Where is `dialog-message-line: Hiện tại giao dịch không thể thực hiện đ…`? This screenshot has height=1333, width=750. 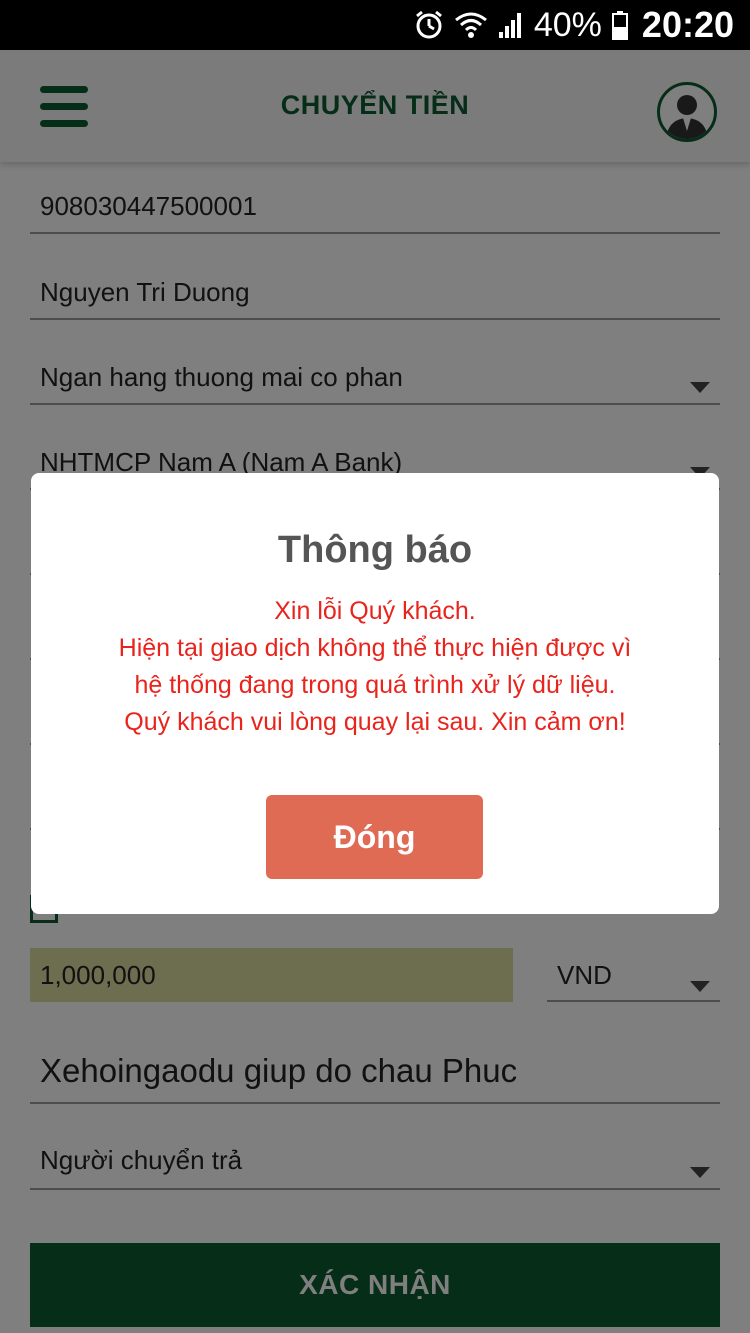 dialog-message-line: Hiện tại giao dịch không thể thực hiện đ… is located at coordinates (375, 648).